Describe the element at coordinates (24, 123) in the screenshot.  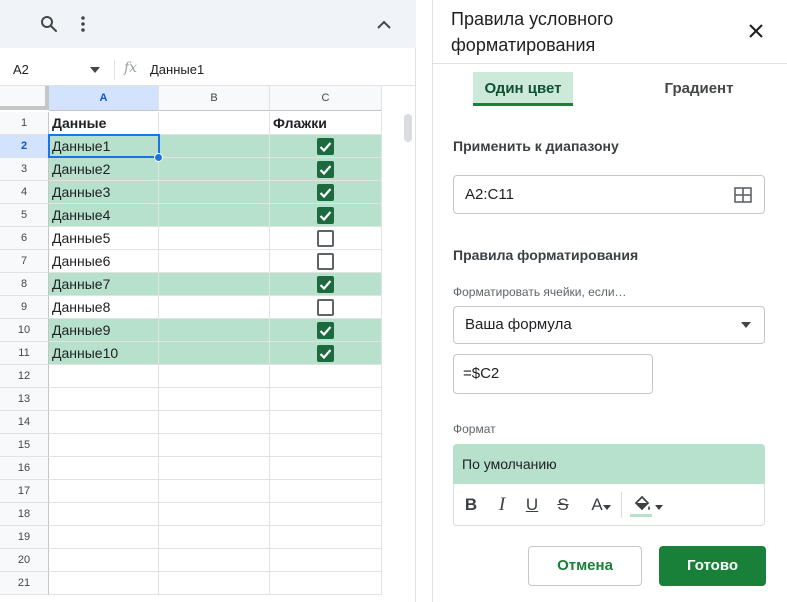
I see `row-header: 1` at that location.